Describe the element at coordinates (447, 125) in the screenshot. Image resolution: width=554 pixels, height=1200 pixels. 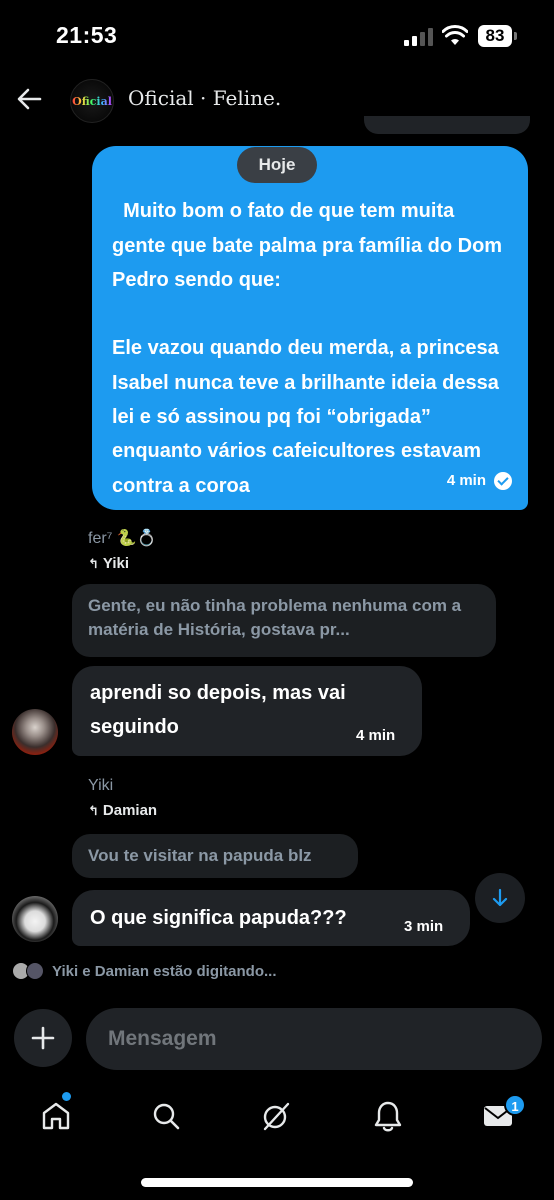
I see `previous-message-bubble` at that location.